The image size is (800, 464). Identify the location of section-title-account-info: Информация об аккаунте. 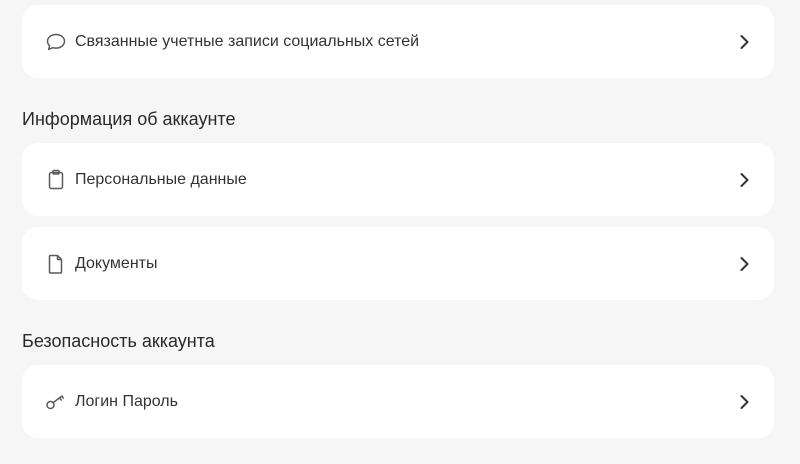
(129, 119).